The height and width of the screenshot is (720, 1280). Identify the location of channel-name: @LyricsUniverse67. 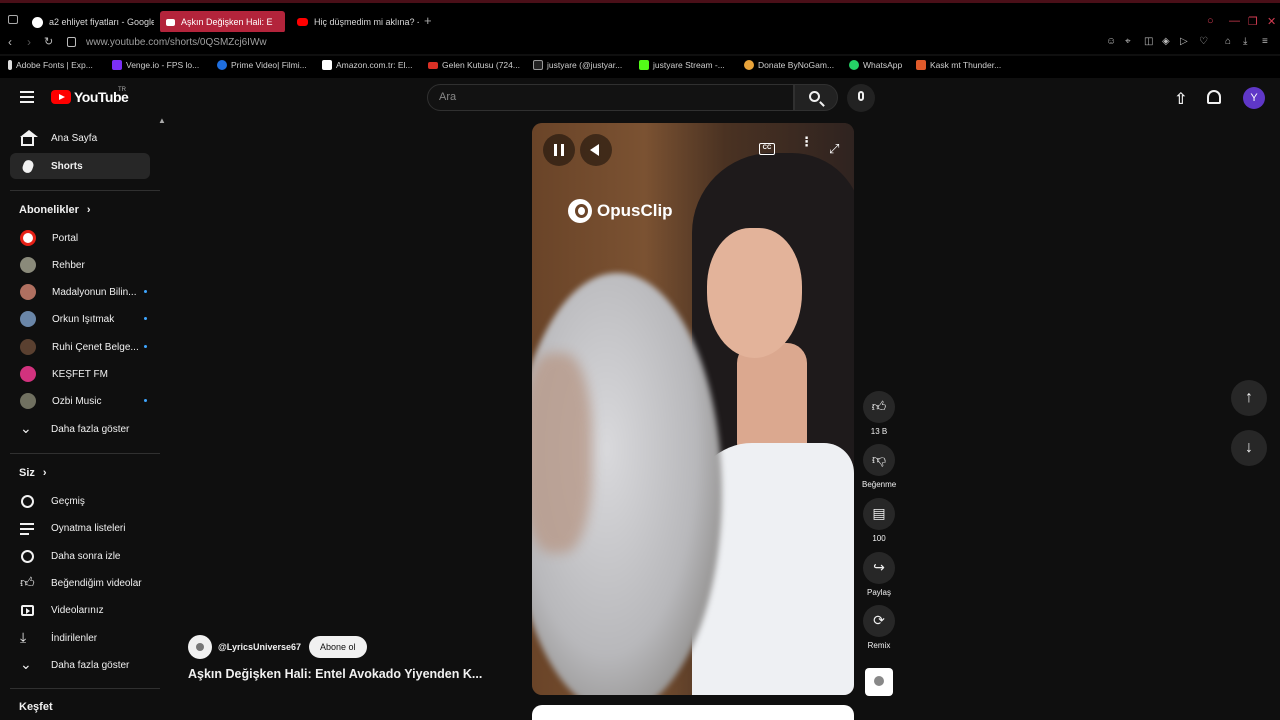
(259, 647).